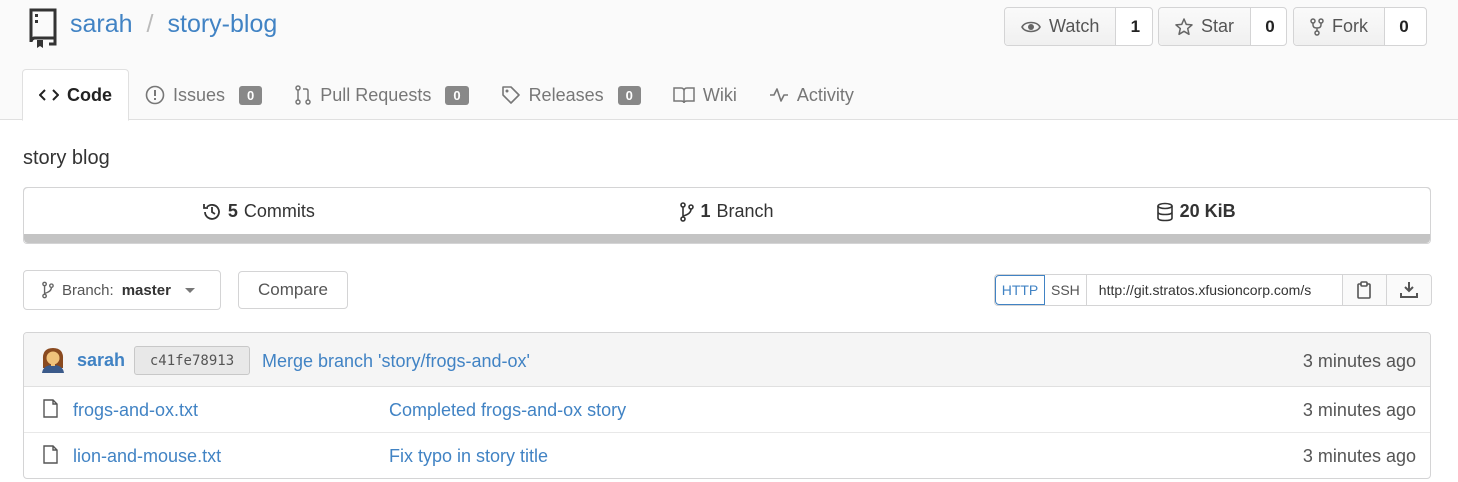 The image size is (1458, 482). I want to click on star-count: 0, so click(1270, 26).